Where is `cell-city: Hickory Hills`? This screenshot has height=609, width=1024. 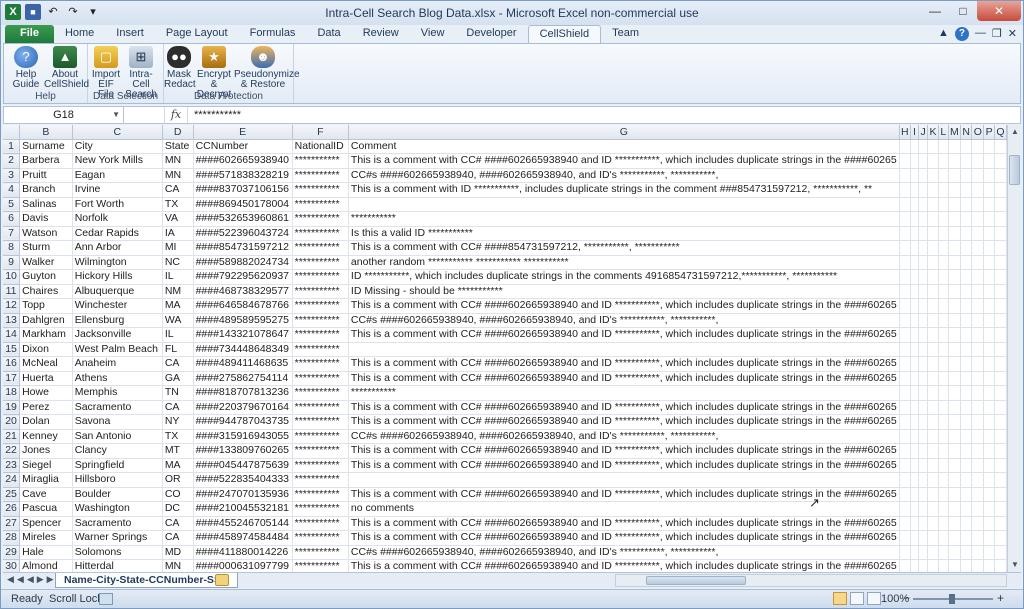 cell-city: Hickory Hills is located at coordinates (117, 277).